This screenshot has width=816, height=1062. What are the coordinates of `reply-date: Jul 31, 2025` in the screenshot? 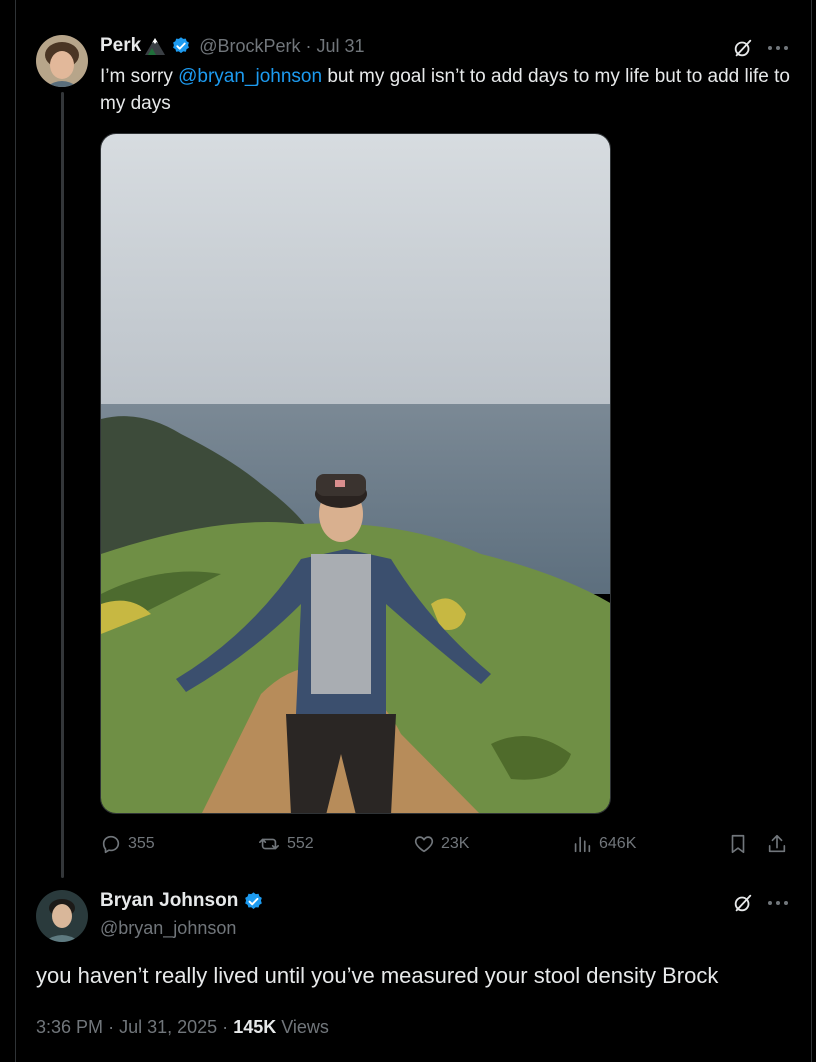 It's located at (168, 1027).